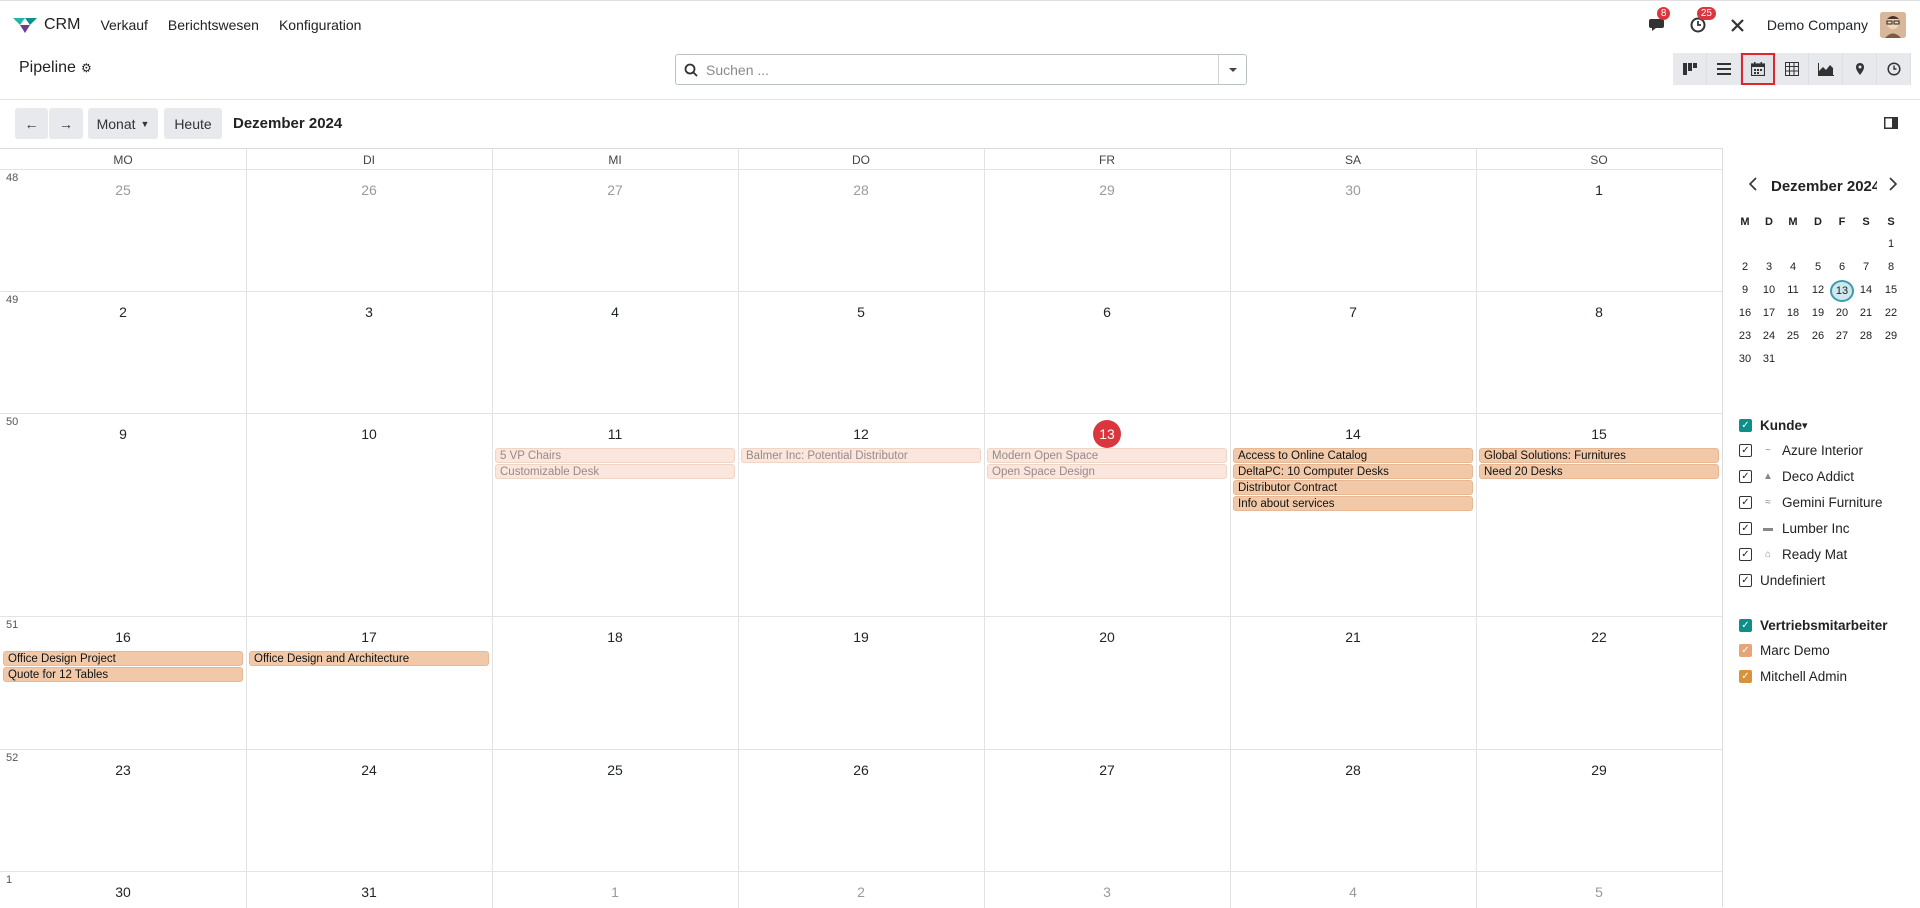 Image resolution: width=1920 pixels, height=908 pixels. What do you see at coordinates (1792, 69) in the screenshot?
I see `view-pivot` at bounding box center [1792, 69].